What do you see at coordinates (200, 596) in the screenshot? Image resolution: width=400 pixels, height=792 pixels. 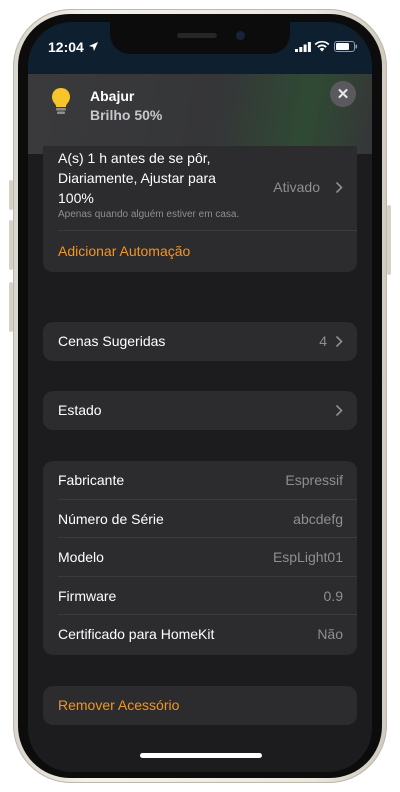 I see `info-row-firmware: Firmware 0.9` at bounding box center [200, 596].